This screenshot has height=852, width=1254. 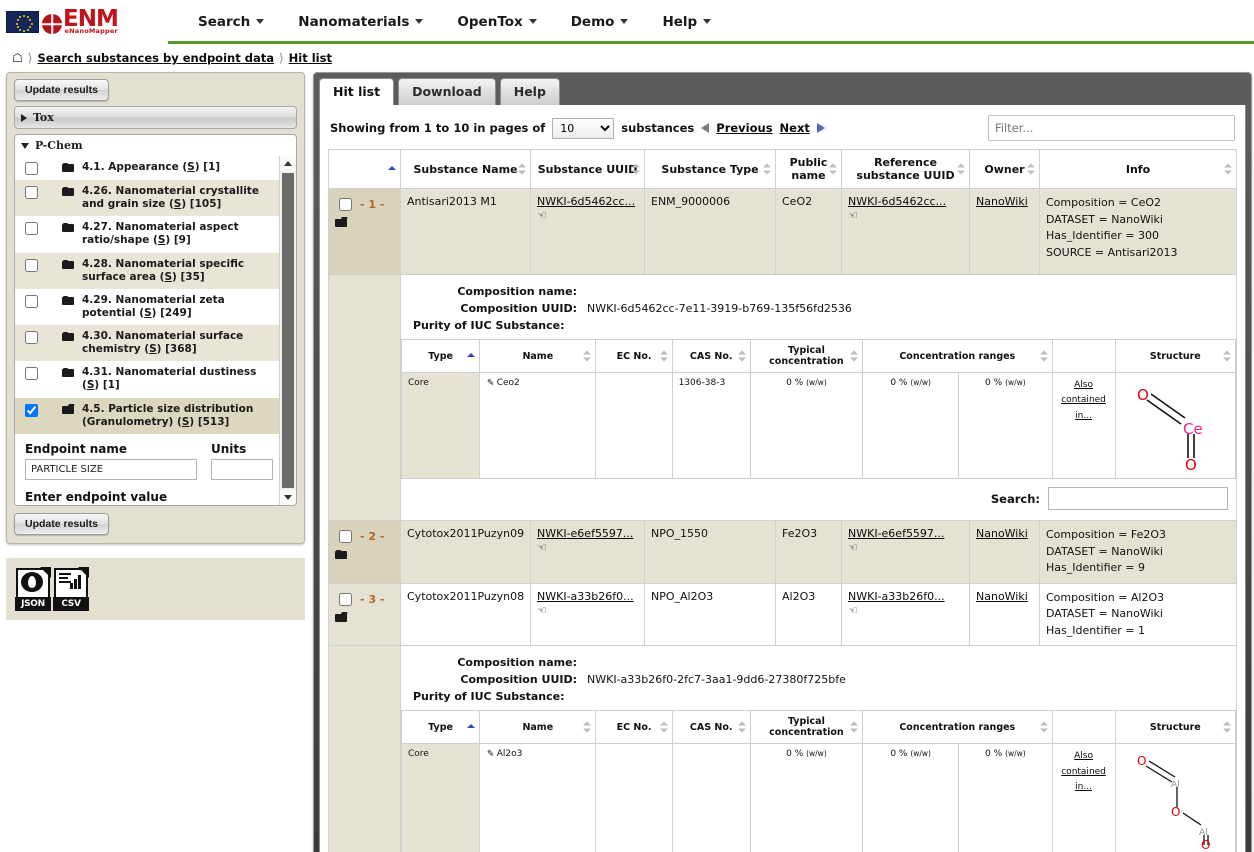 What do you see at coordinates (61, 524) in the screenshot?
I see `update-results-button-bottom: Update results` at bounding box center [61, 524].